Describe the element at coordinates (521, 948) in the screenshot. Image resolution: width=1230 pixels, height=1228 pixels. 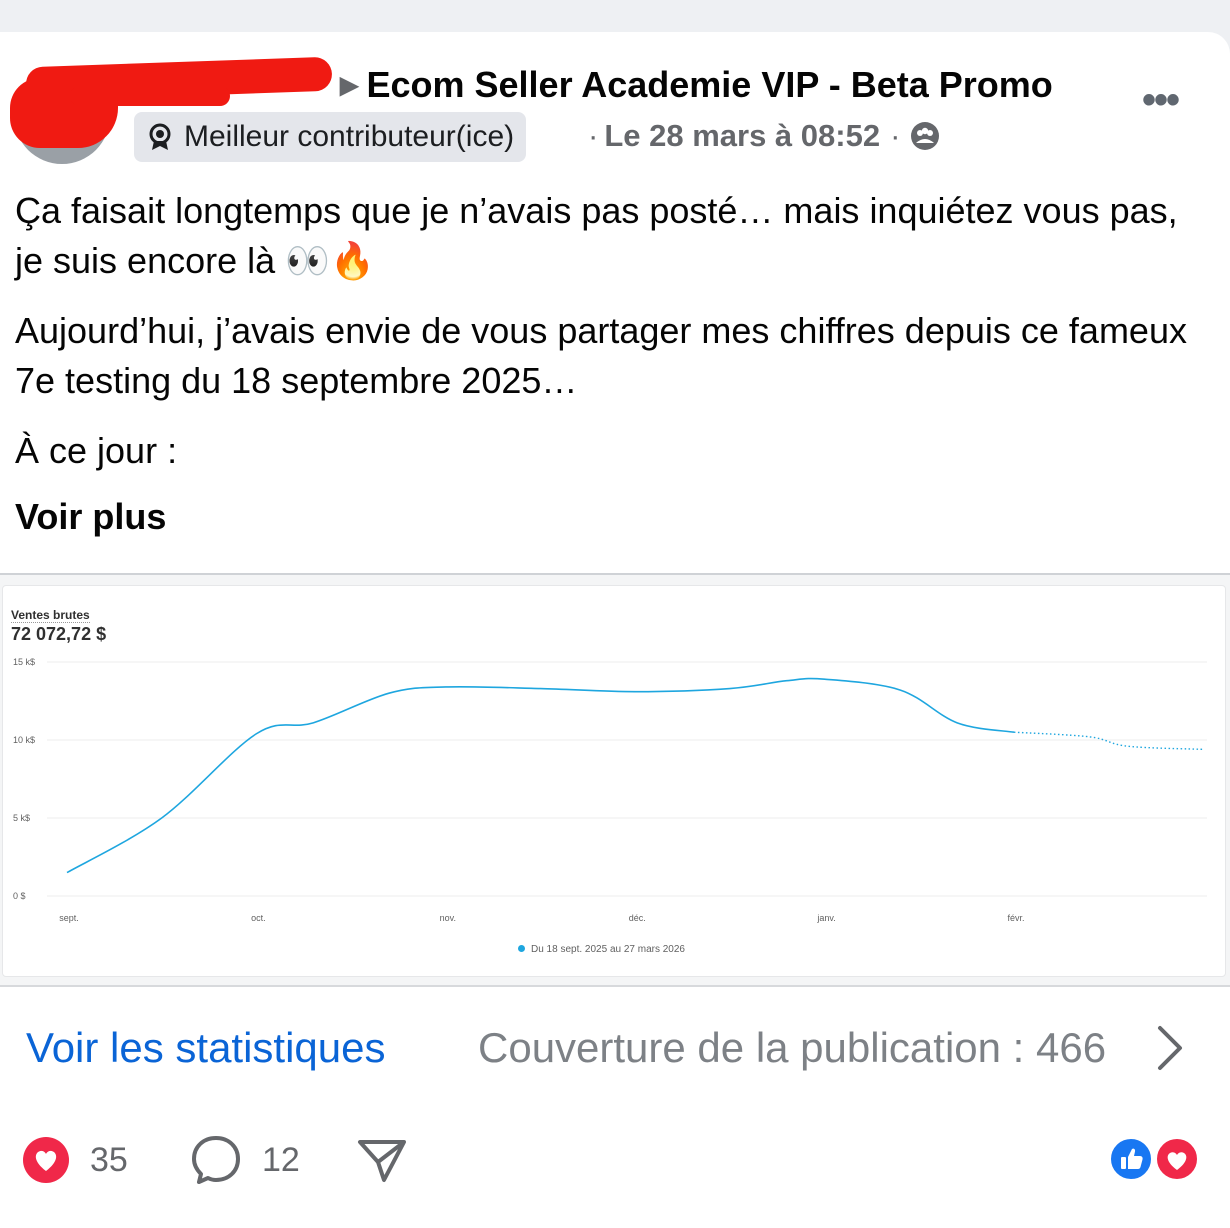
I see `legend-dot` at that location.